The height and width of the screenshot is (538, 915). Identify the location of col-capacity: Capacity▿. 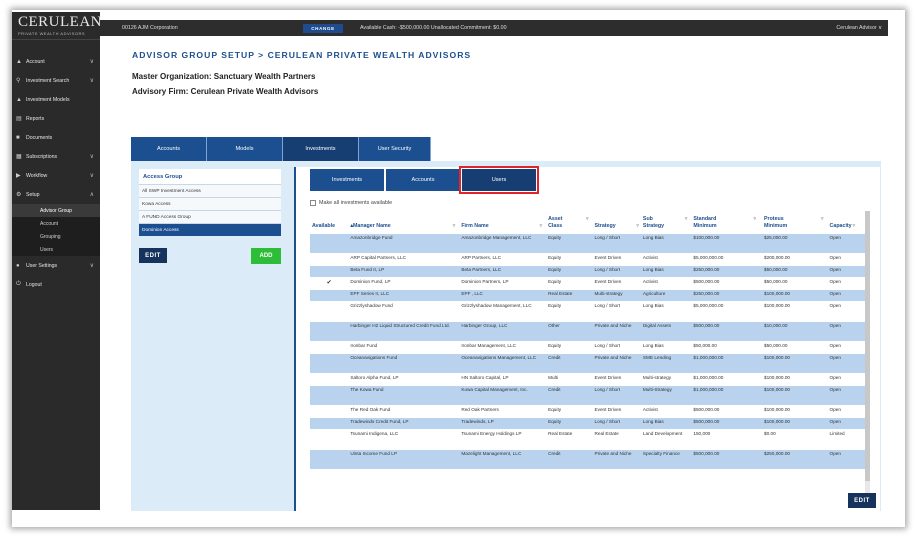
(849, 222).